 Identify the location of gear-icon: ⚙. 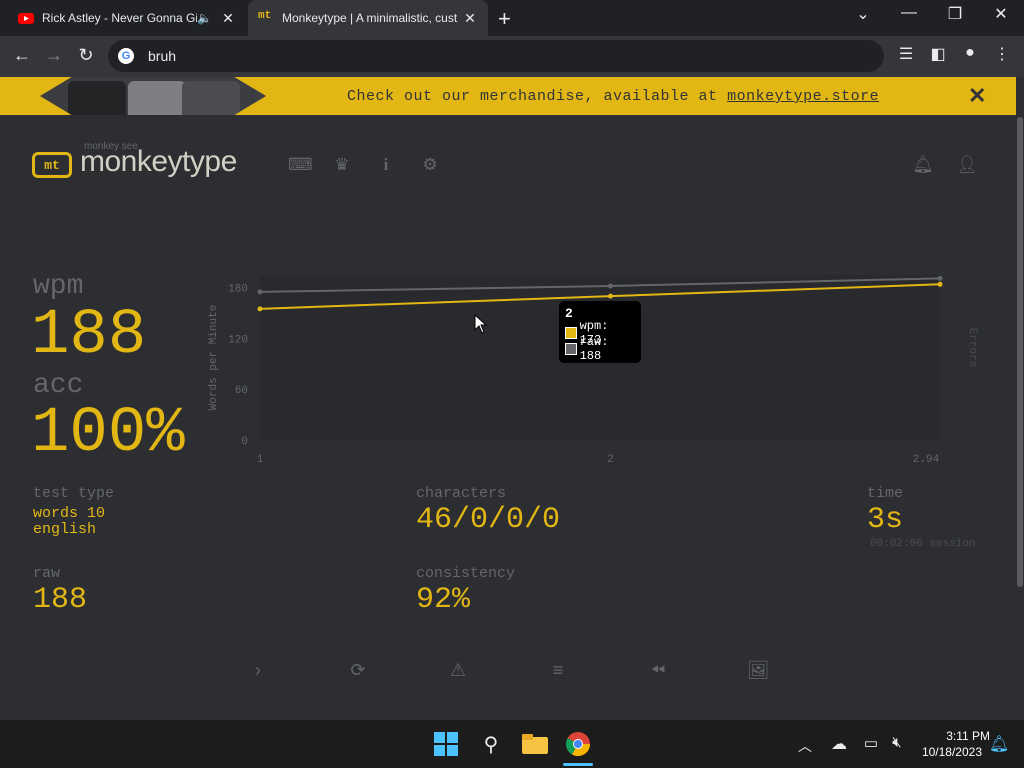
(430, 165).